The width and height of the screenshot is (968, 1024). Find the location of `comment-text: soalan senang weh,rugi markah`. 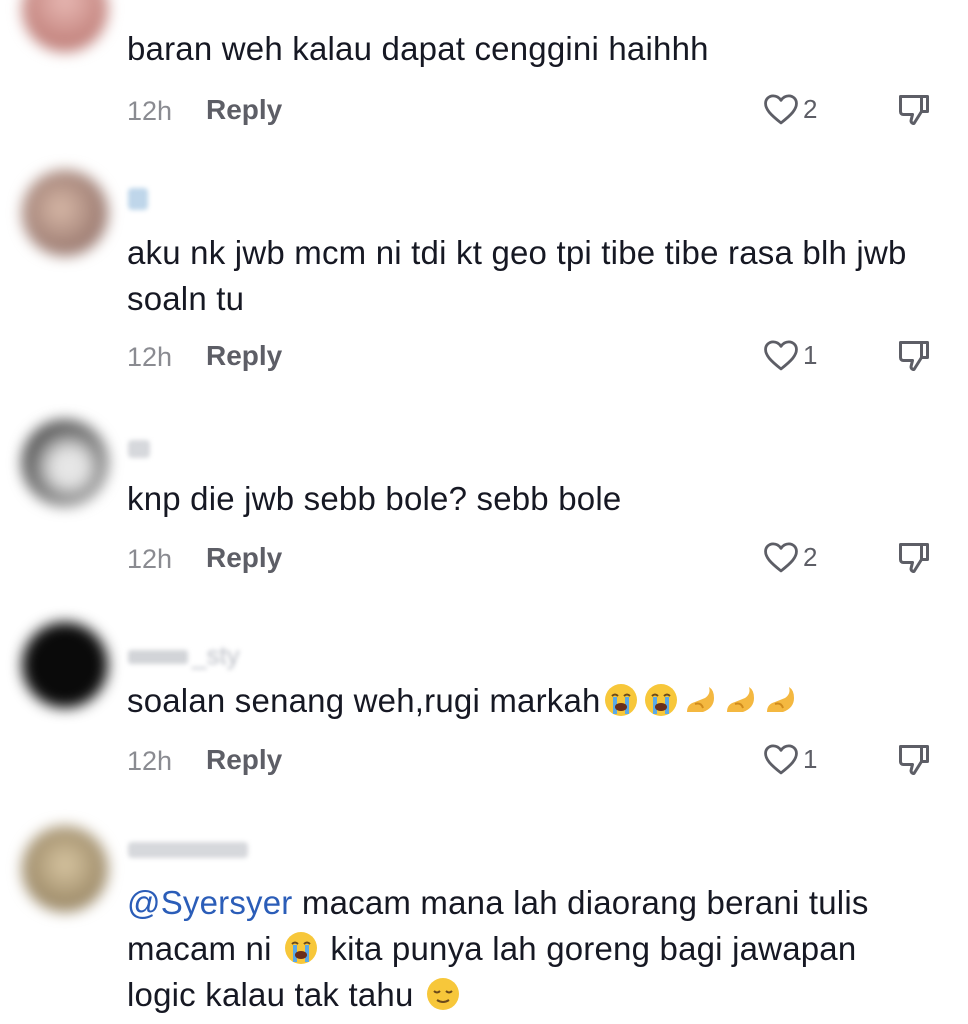

comment-text: soalan senang weh,rugi markah is located at coordinates (527, 701).